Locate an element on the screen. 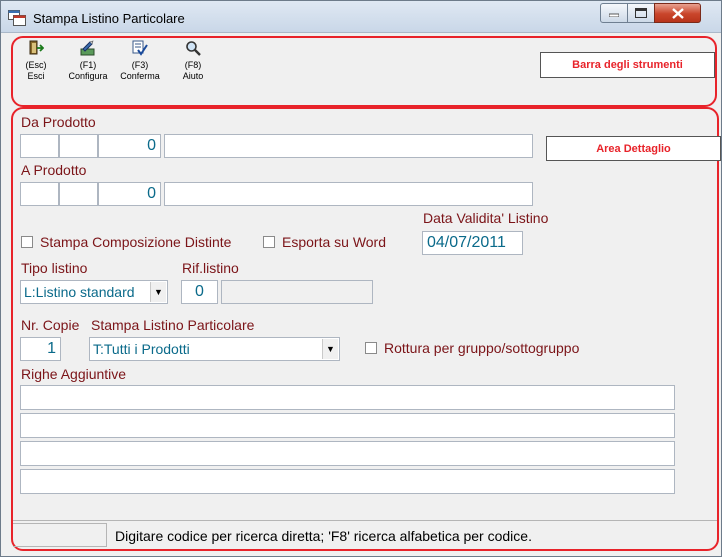 This screenshot has width=722, height=557. configure-icon is located at coordinates (87, 48).